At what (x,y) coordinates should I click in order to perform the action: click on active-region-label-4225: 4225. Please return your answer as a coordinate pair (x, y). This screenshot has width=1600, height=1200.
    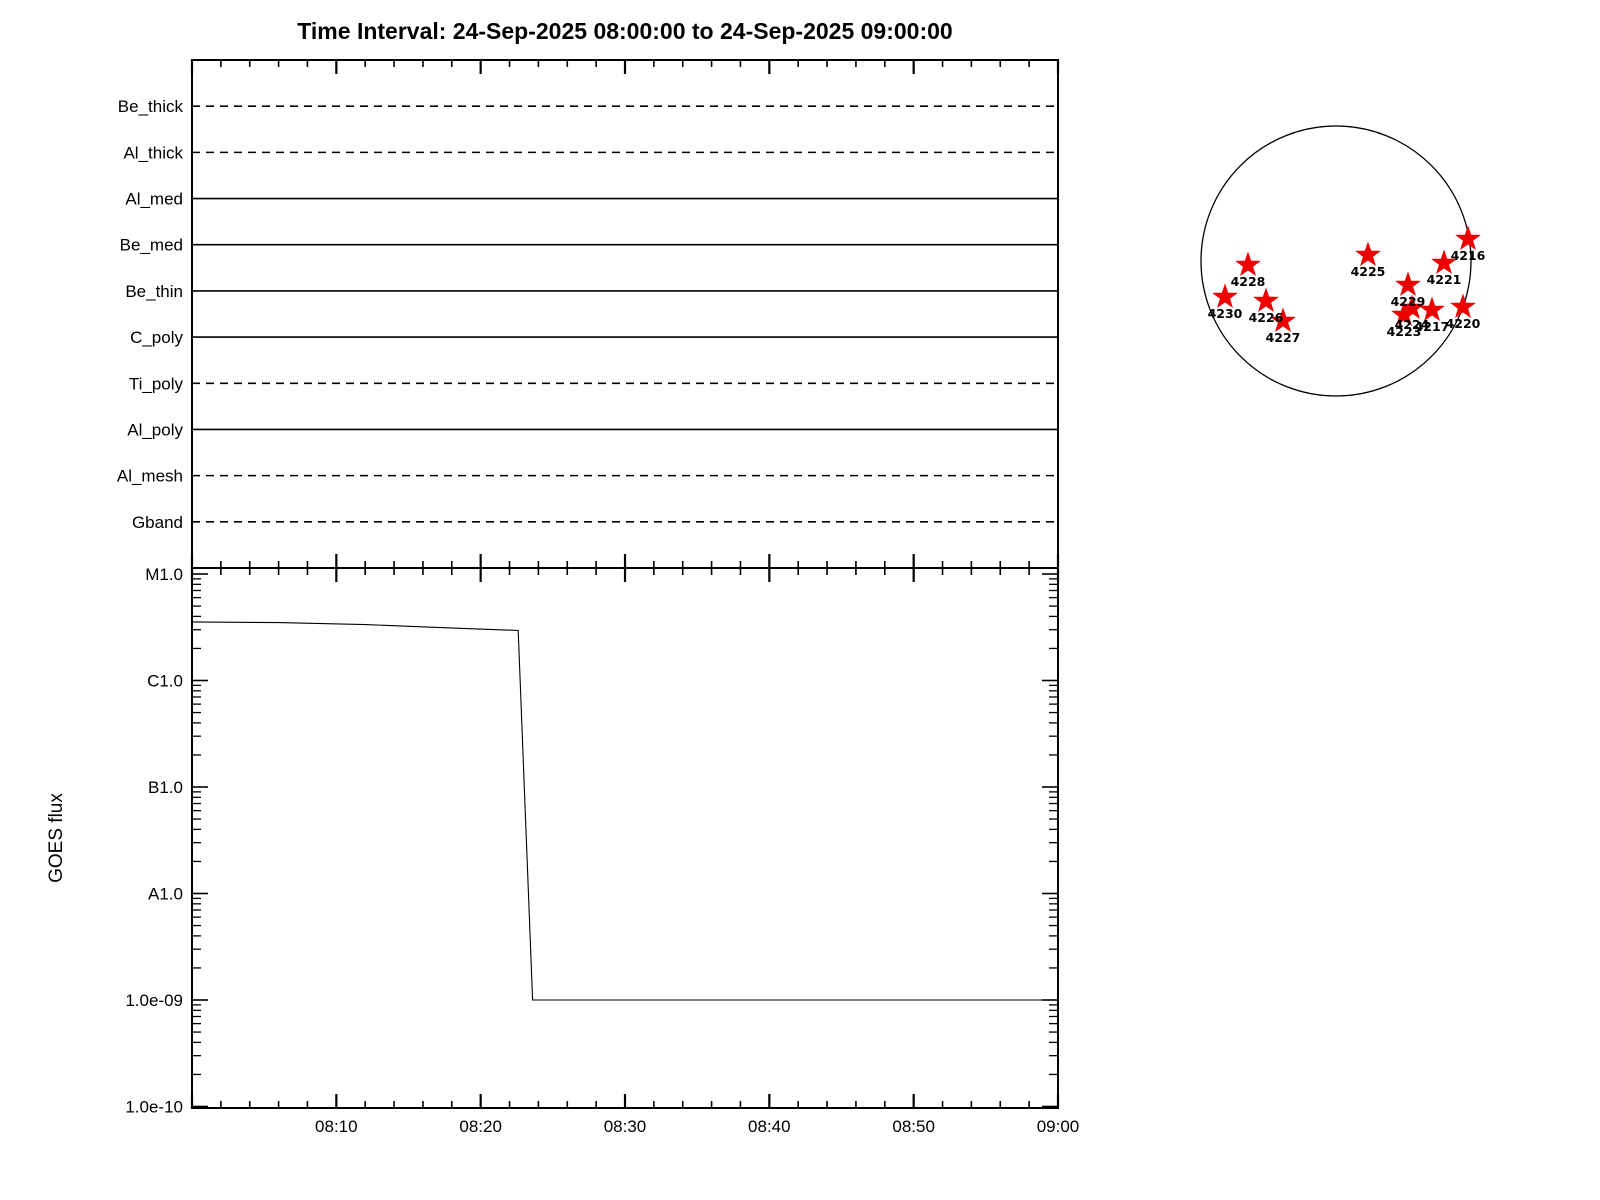
    Looking at the image, I should click on (1368, 271).